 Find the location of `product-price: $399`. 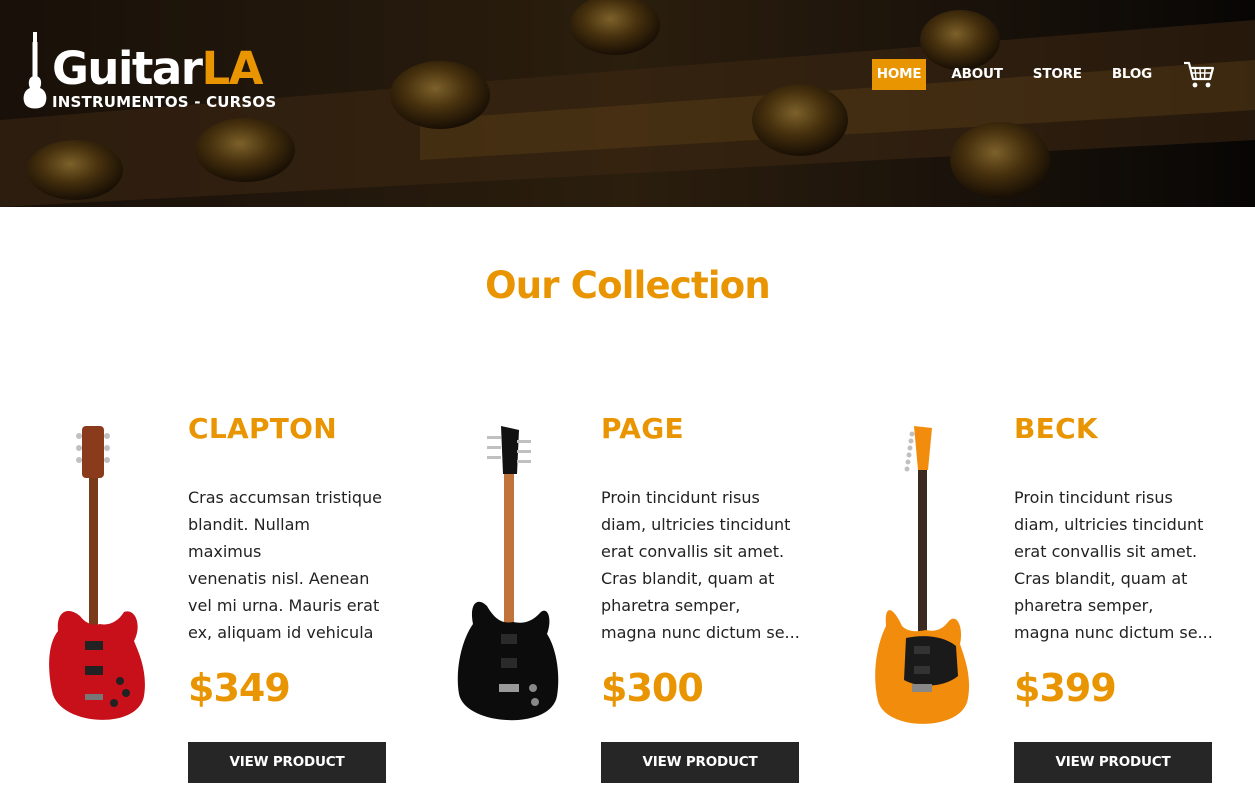

product-price: $399 is located at coordinates (1065, 688).